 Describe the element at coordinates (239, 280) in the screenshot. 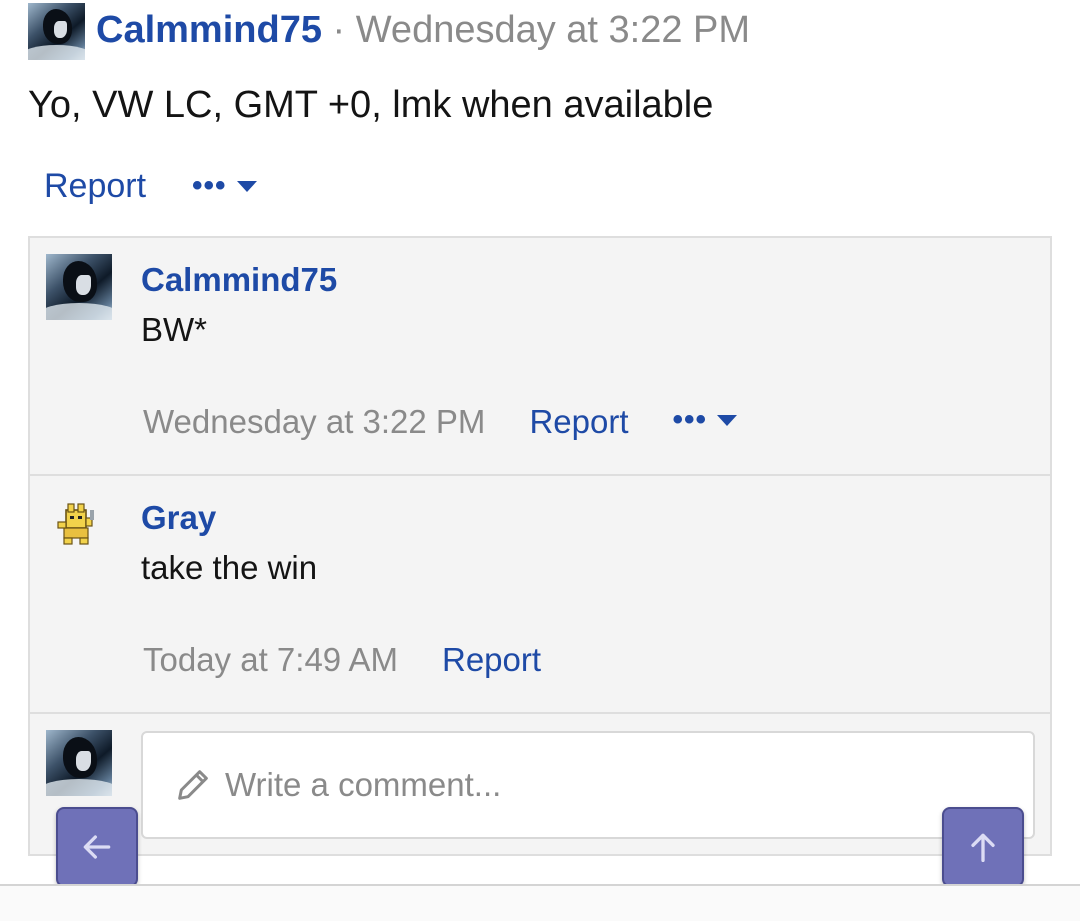

I see `comment-author-link: Calmmind75` at that location.